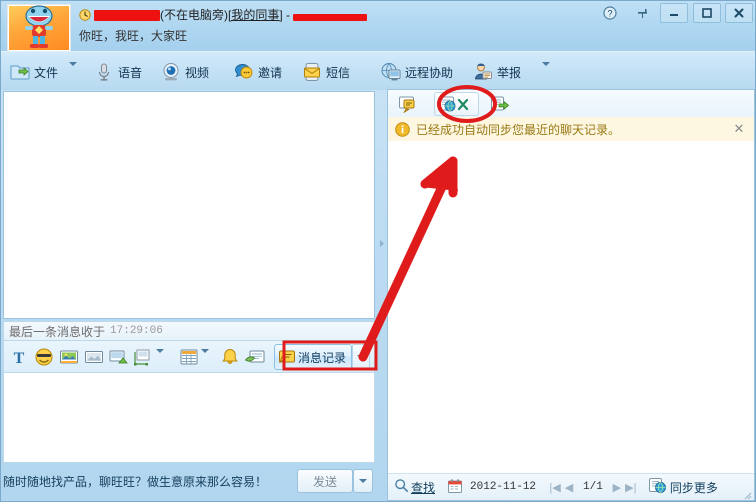 This screenshot has width=756, height=502. I want to click on pagination: |◀ ◀ 1/1 ▶ ▶|, so click(593, 487).